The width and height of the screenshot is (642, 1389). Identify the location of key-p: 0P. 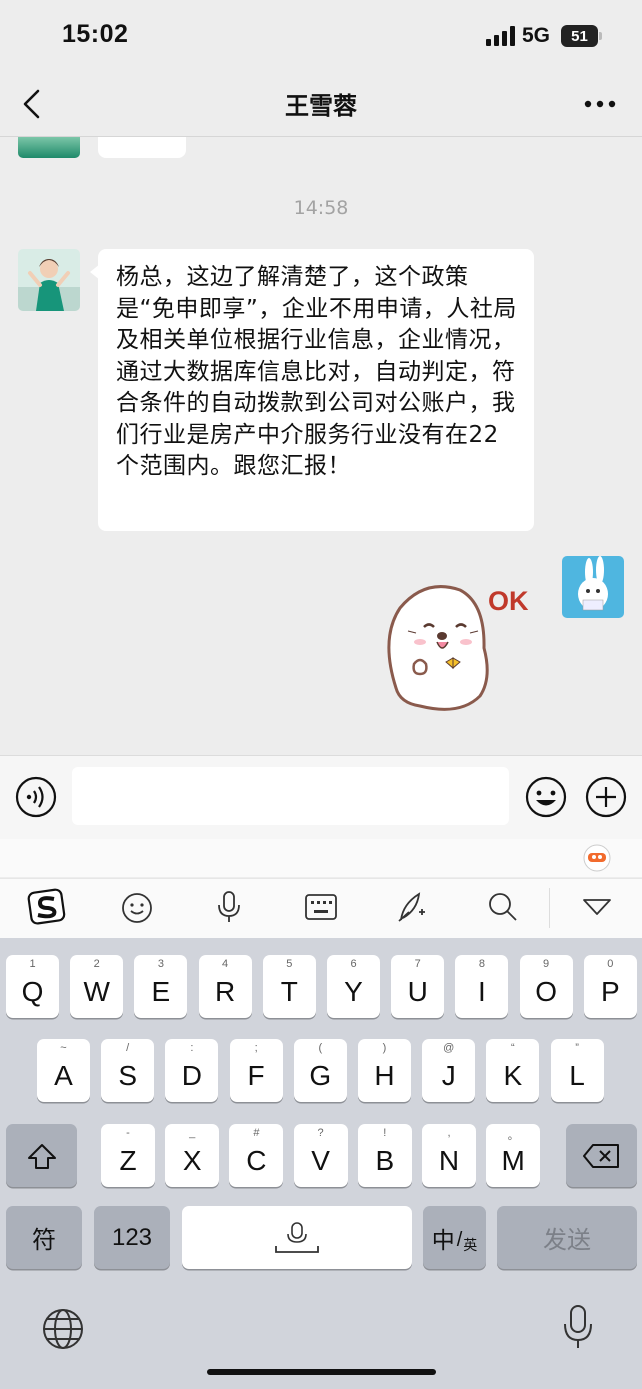
(610, 986).